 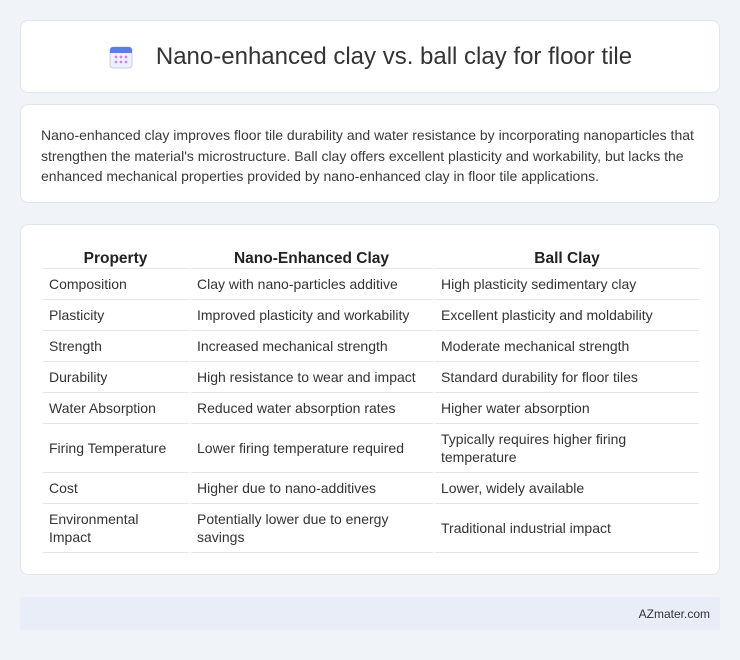 What do you see at coordinates (567, 346) in the screenshot?
I see `ball-clay-cell: Moderate mechanical strength` at bounding box center [567, 346].